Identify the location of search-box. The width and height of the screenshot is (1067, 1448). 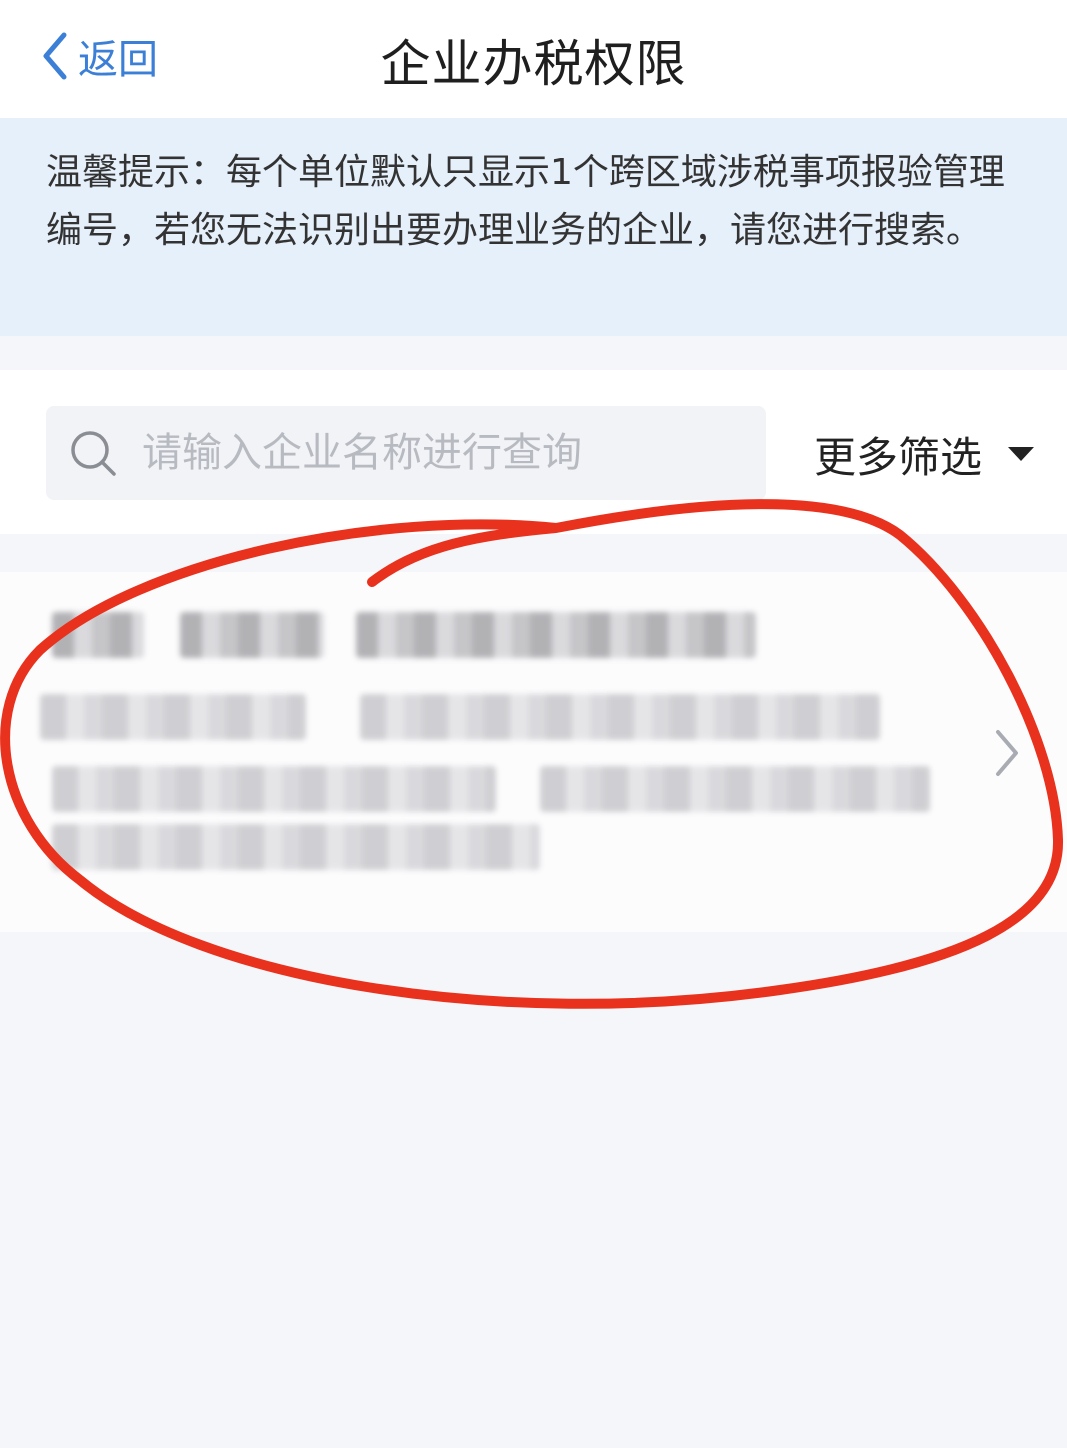
(406, 453).